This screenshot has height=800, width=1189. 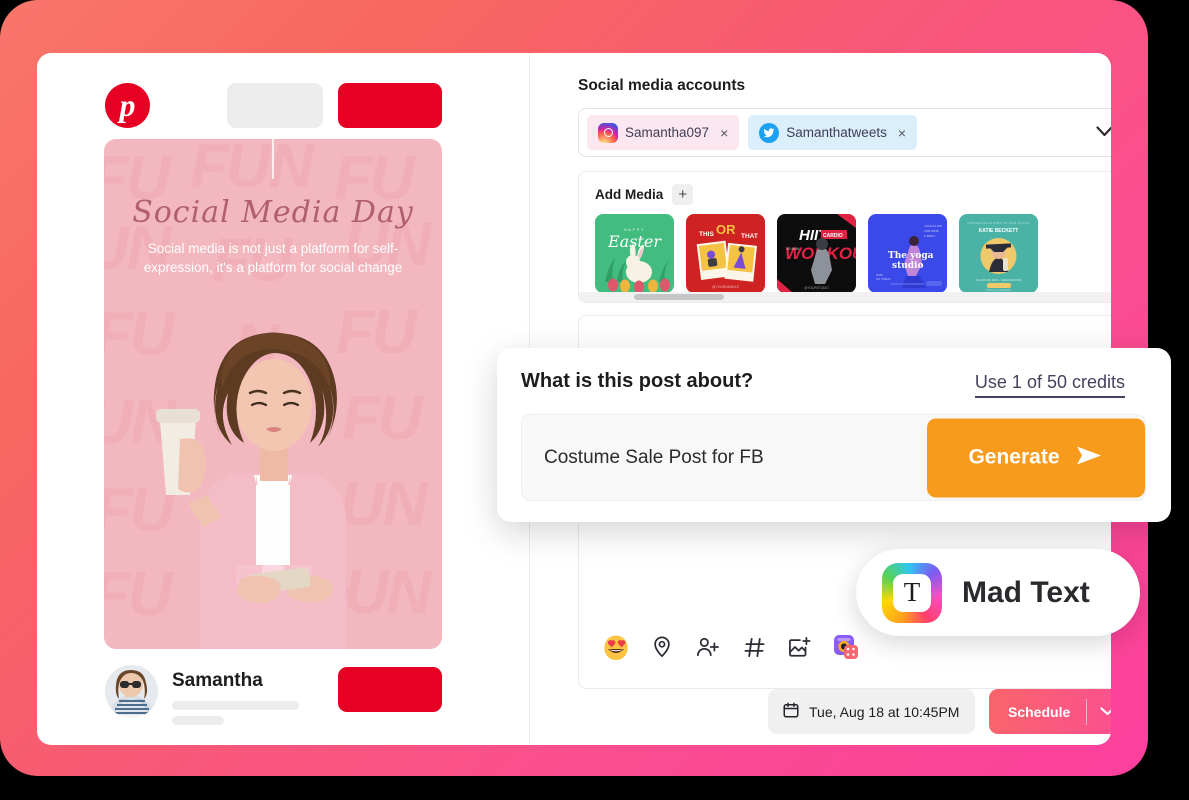 I want to click on svg-text: 30 MIN, so click(x=792, y=248).